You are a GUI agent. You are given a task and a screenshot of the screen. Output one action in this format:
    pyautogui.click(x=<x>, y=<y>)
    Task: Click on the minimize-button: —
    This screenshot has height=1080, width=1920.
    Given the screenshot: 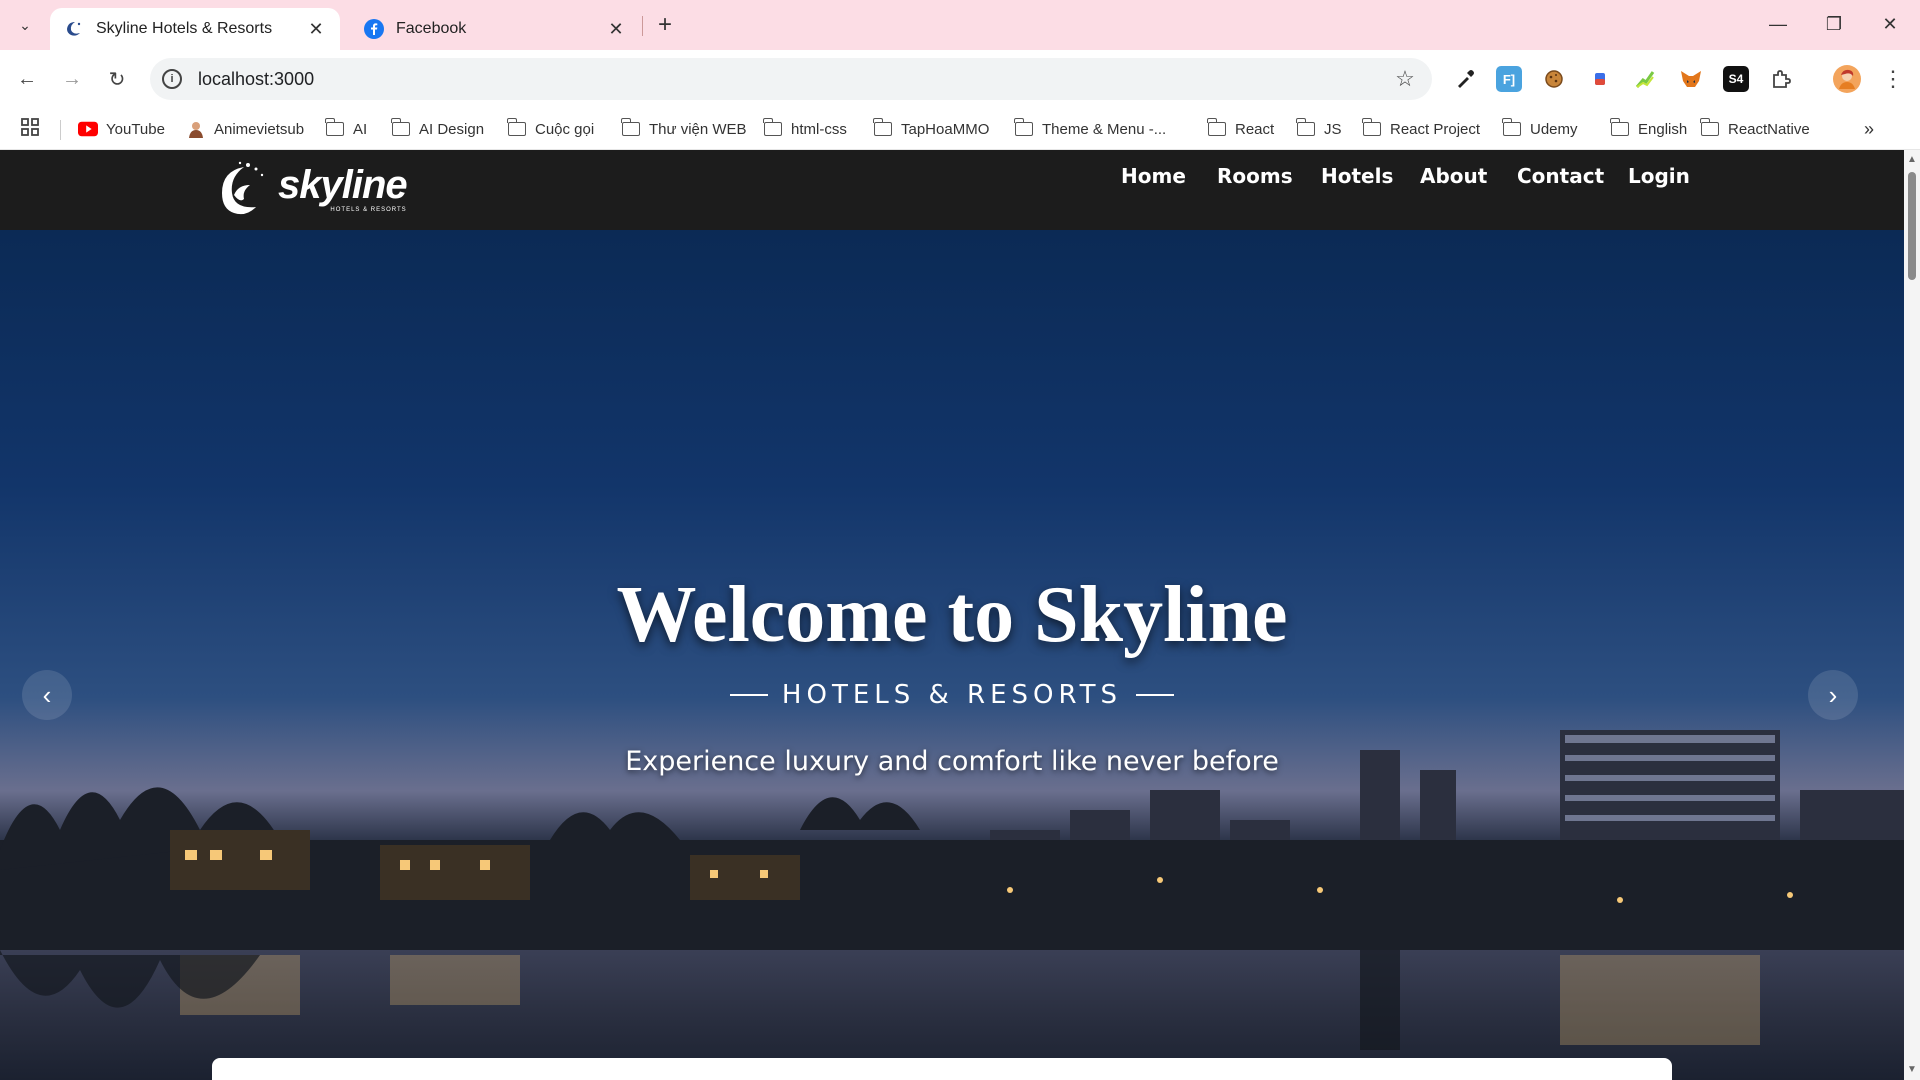 What is the action you would take?
    pyautogui.click(x=1778, y=24)
    